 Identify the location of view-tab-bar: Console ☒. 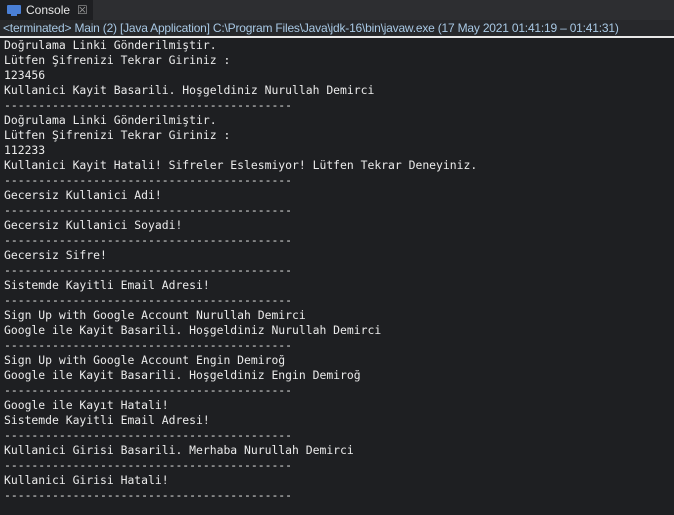
(337, 10).